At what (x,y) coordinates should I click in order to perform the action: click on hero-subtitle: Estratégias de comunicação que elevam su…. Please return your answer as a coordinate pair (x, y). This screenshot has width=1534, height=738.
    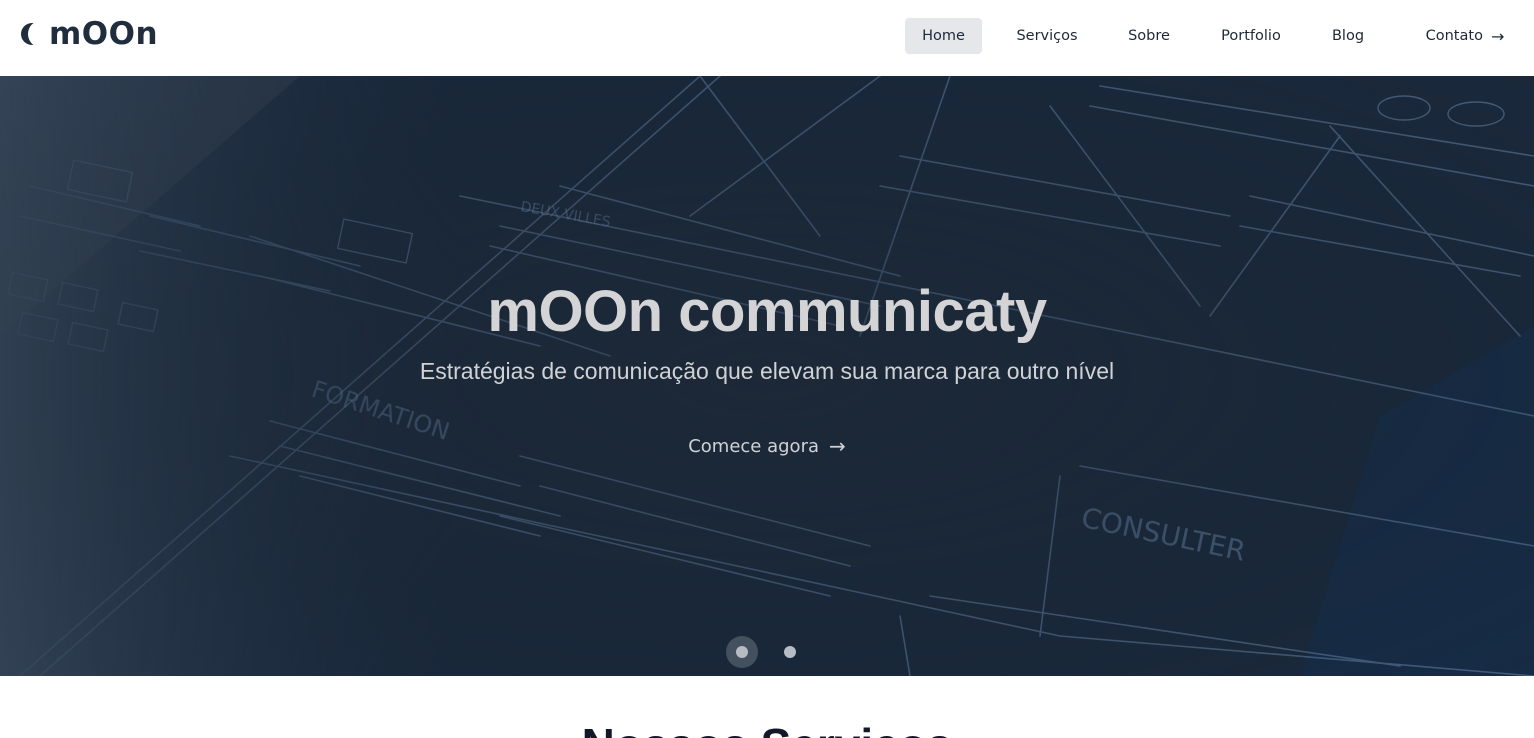
    Looking at the image, I should click on (767, 371).